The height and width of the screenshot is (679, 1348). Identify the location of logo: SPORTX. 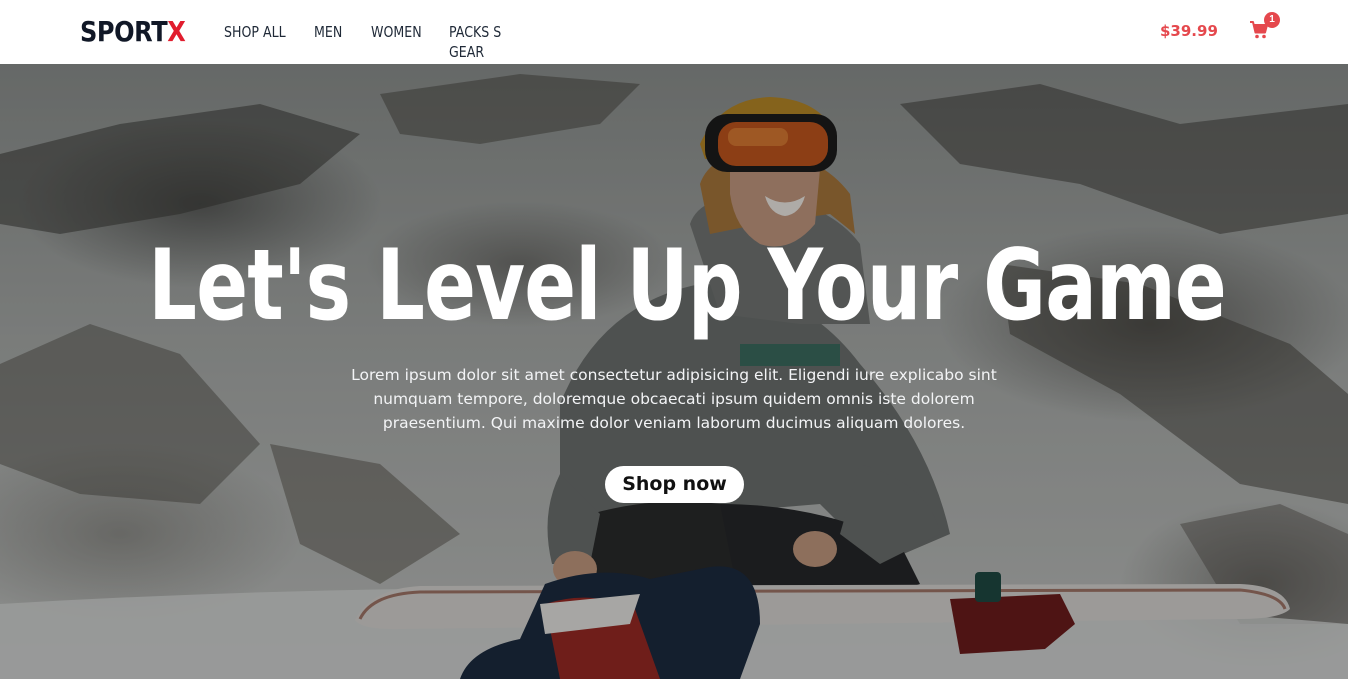
(133, 32).